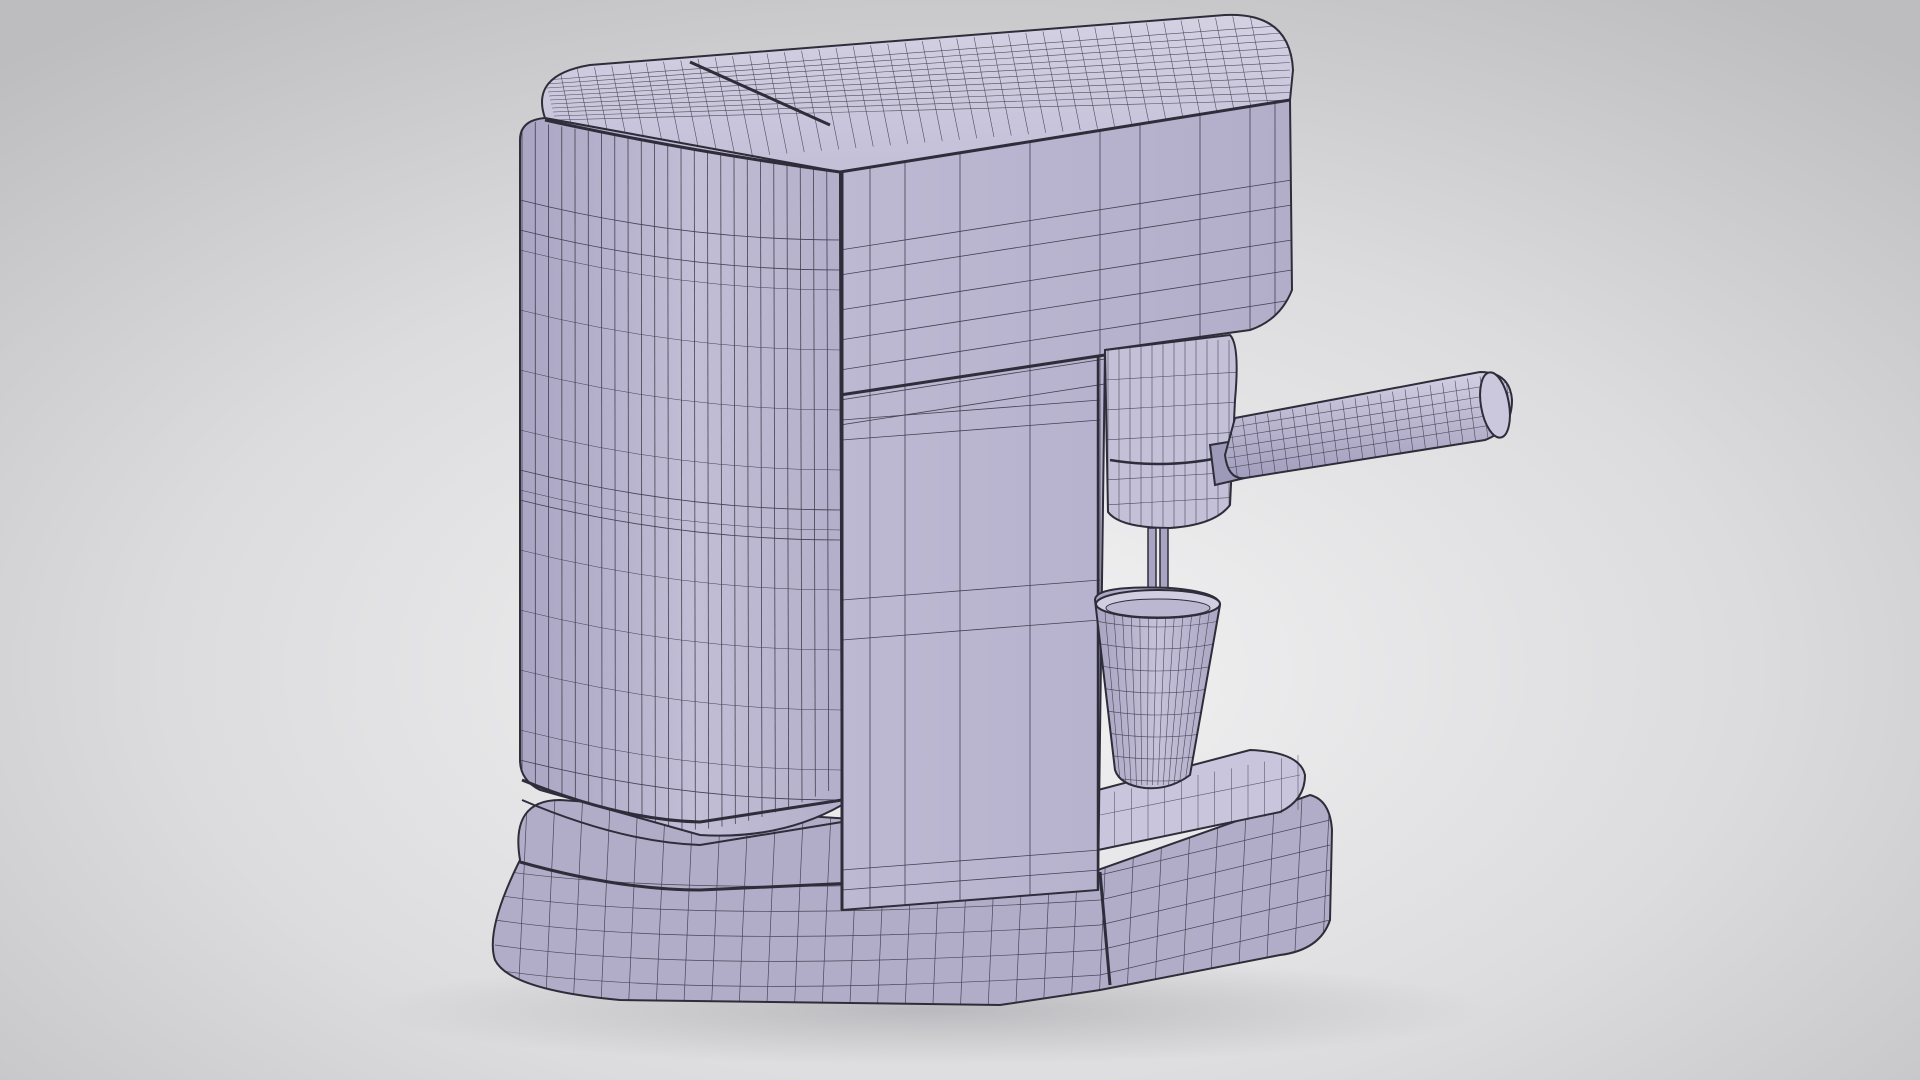 This screenshot has width=1920, height=1080. I want to click on water-tank-column, so click(681, 481).